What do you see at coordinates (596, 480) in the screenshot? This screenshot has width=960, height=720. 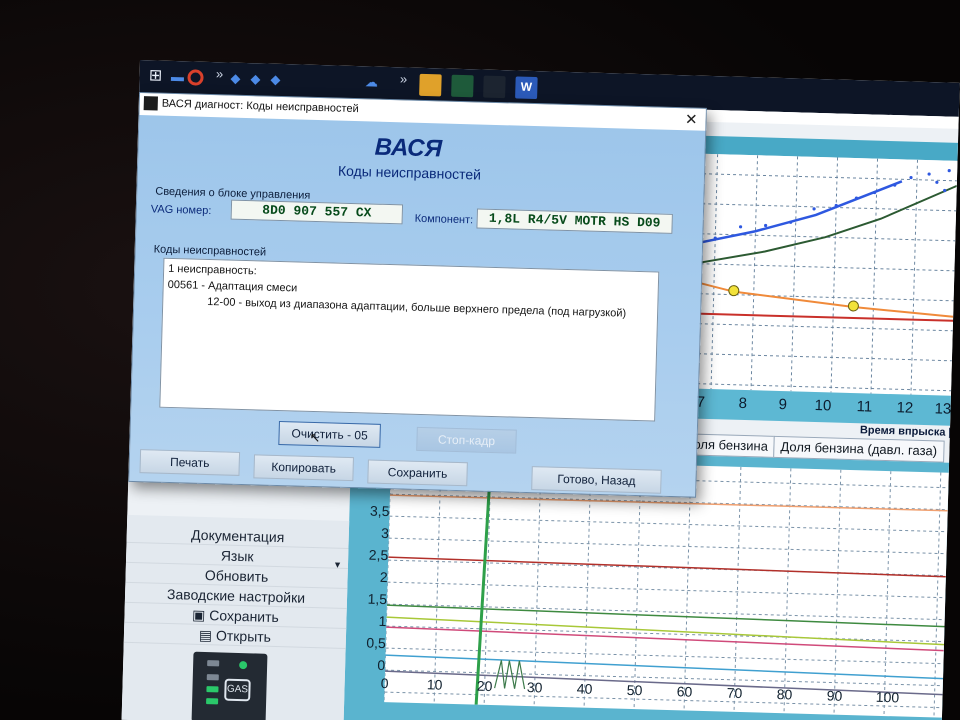 I see `done-back-button: Готово, Назад` at bounding box center [596, 480].